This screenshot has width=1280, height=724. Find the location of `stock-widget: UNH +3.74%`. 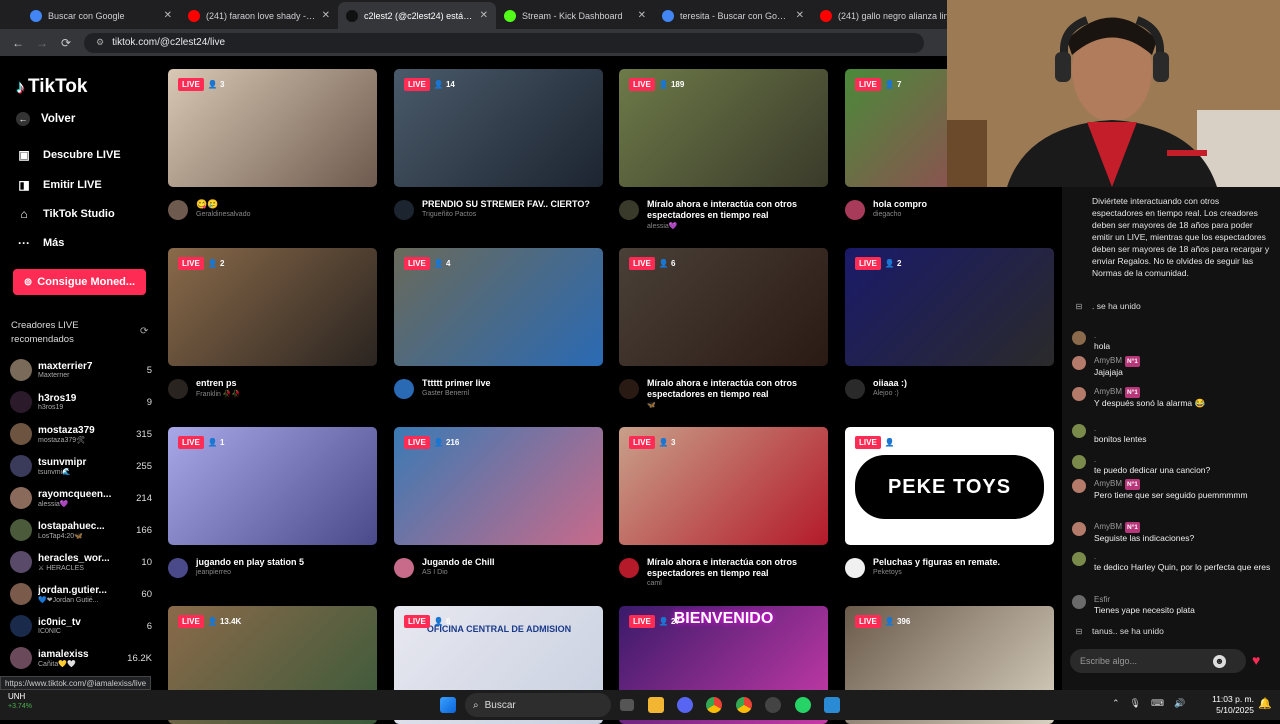

stock-widget: UNH +3.74% is located at coordinates (20, 702).